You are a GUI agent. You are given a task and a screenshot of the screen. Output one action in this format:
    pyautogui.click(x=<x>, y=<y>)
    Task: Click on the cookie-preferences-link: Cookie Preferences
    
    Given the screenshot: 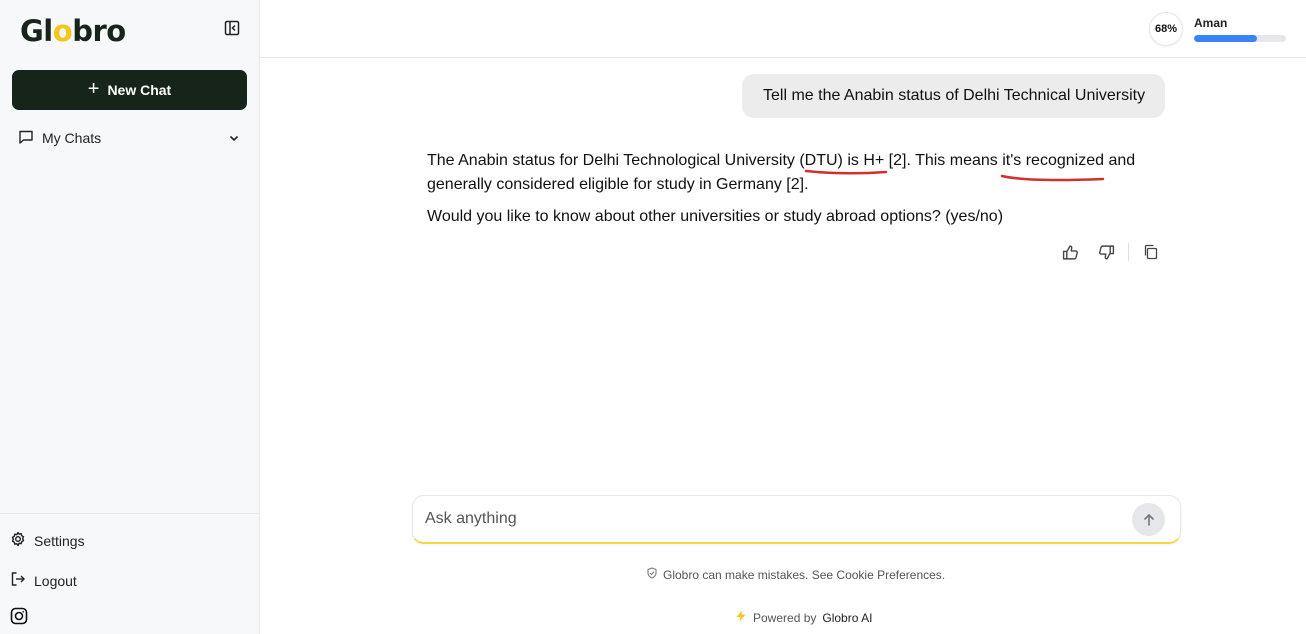 What is the action you would take?
    pyautogui.click(x=888, y=575)
    